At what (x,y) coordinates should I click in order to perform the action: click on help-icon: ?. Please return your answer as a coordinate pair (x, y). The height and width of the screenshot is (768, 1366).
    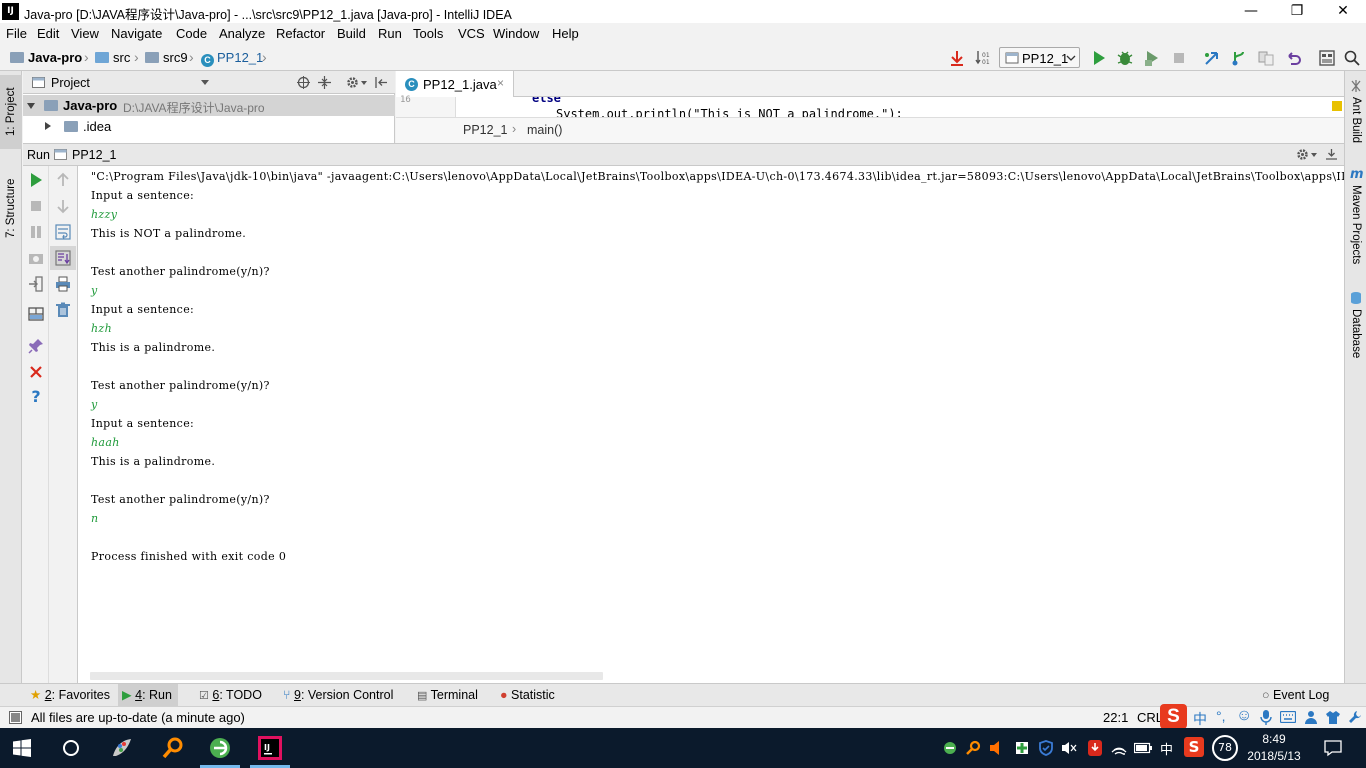
    Looking at the image, I should click on (36, 397).